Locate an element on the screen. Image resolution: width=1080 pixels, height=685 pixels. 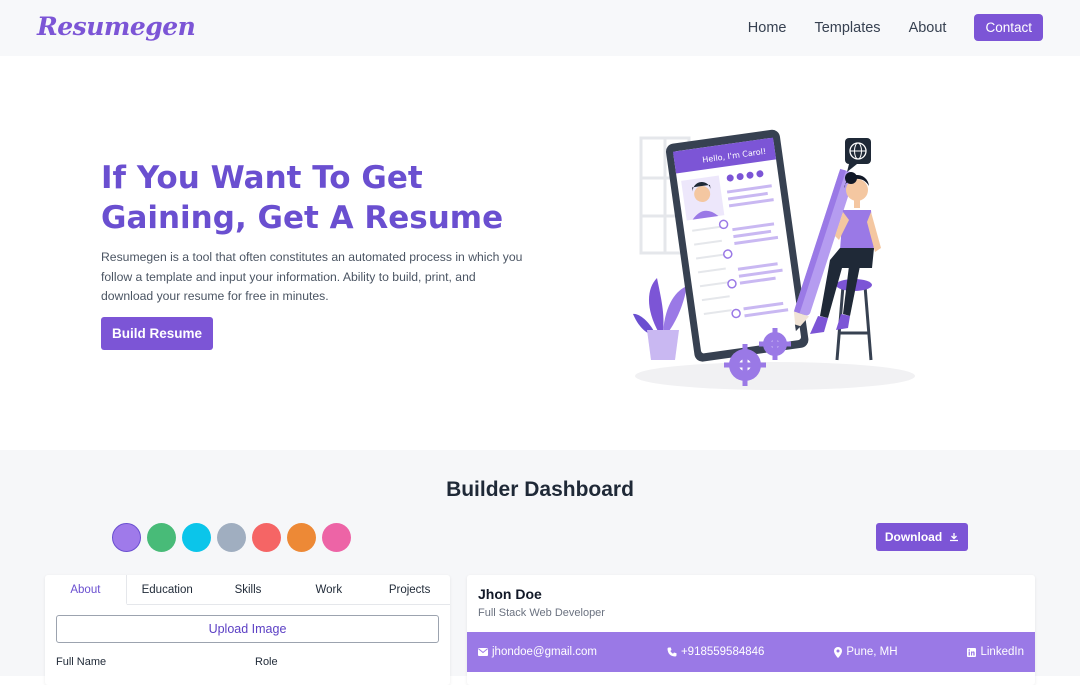
download-button: Download is located at coordinates (922, 537).